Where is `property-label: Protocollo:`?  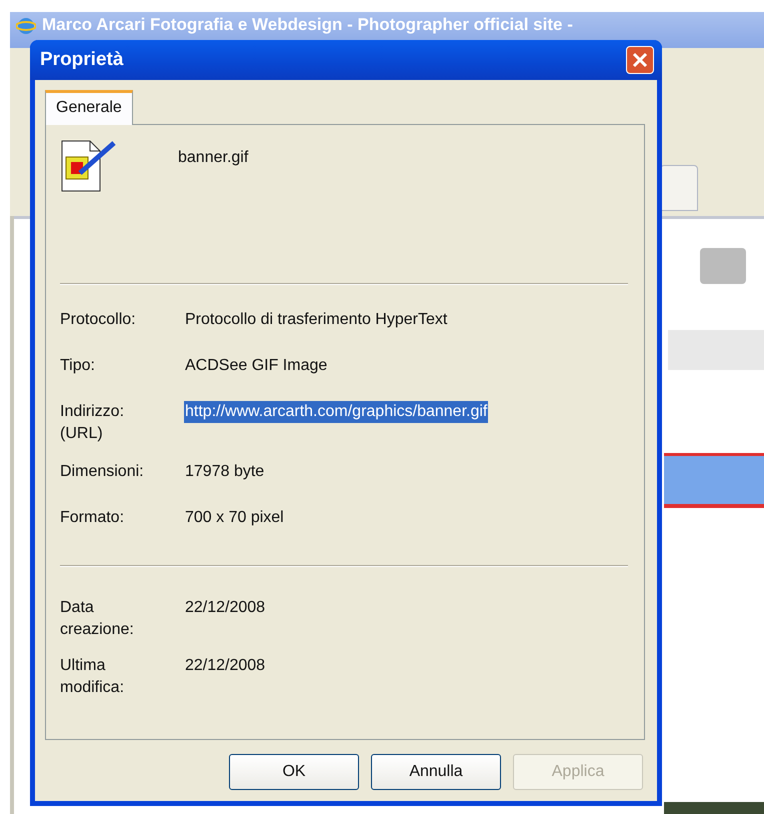
property-label: Protocollo: is located at coordinates (98, 320).